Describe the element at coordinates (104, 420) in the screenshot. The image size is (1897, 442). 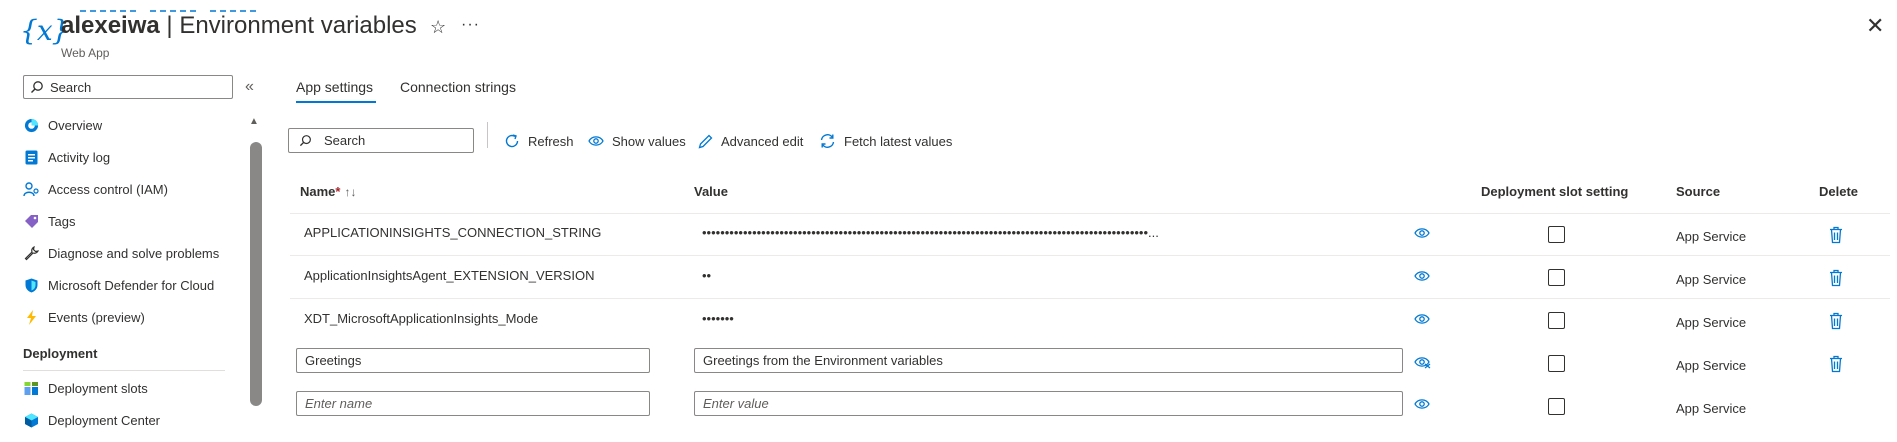
I see `sidebar-item-label: Deployment Center` at that location.